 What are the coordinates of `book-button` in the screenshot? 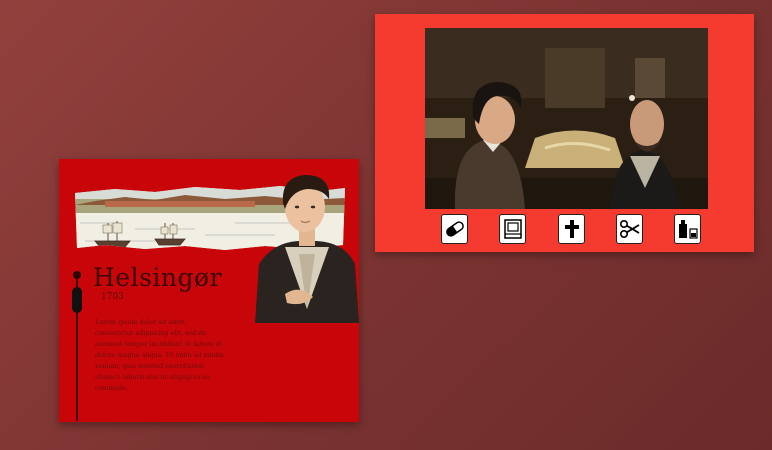 It's located at (512, 229).